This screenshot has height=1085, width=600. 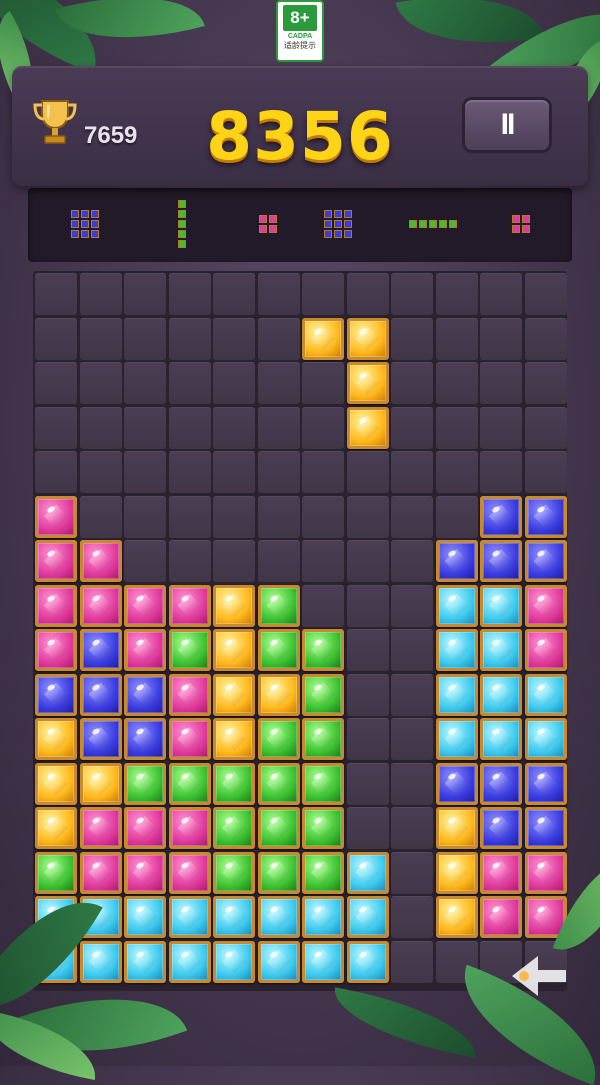 I want to click on jungle-leaf-decoration, so click(x=405, y=1022).